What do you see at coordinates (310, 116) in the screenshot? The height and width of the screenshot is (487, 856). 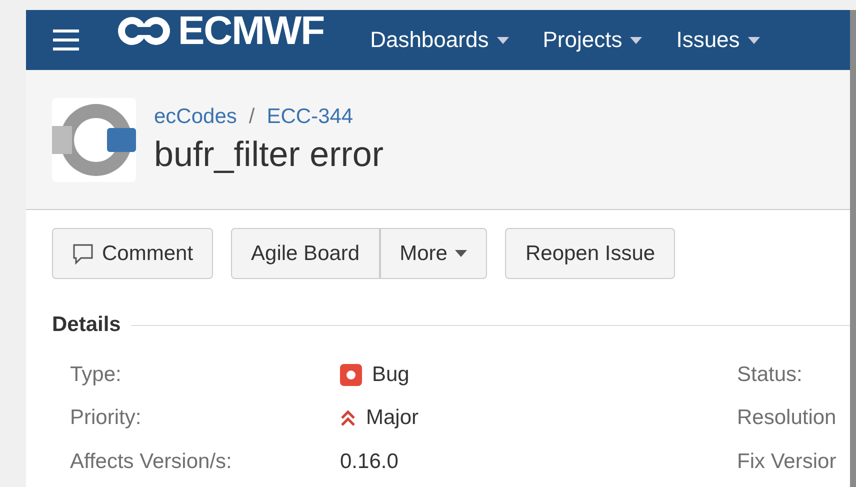 I see `breadcrumb-link: ECC-344` at bounding box center [310, 116].